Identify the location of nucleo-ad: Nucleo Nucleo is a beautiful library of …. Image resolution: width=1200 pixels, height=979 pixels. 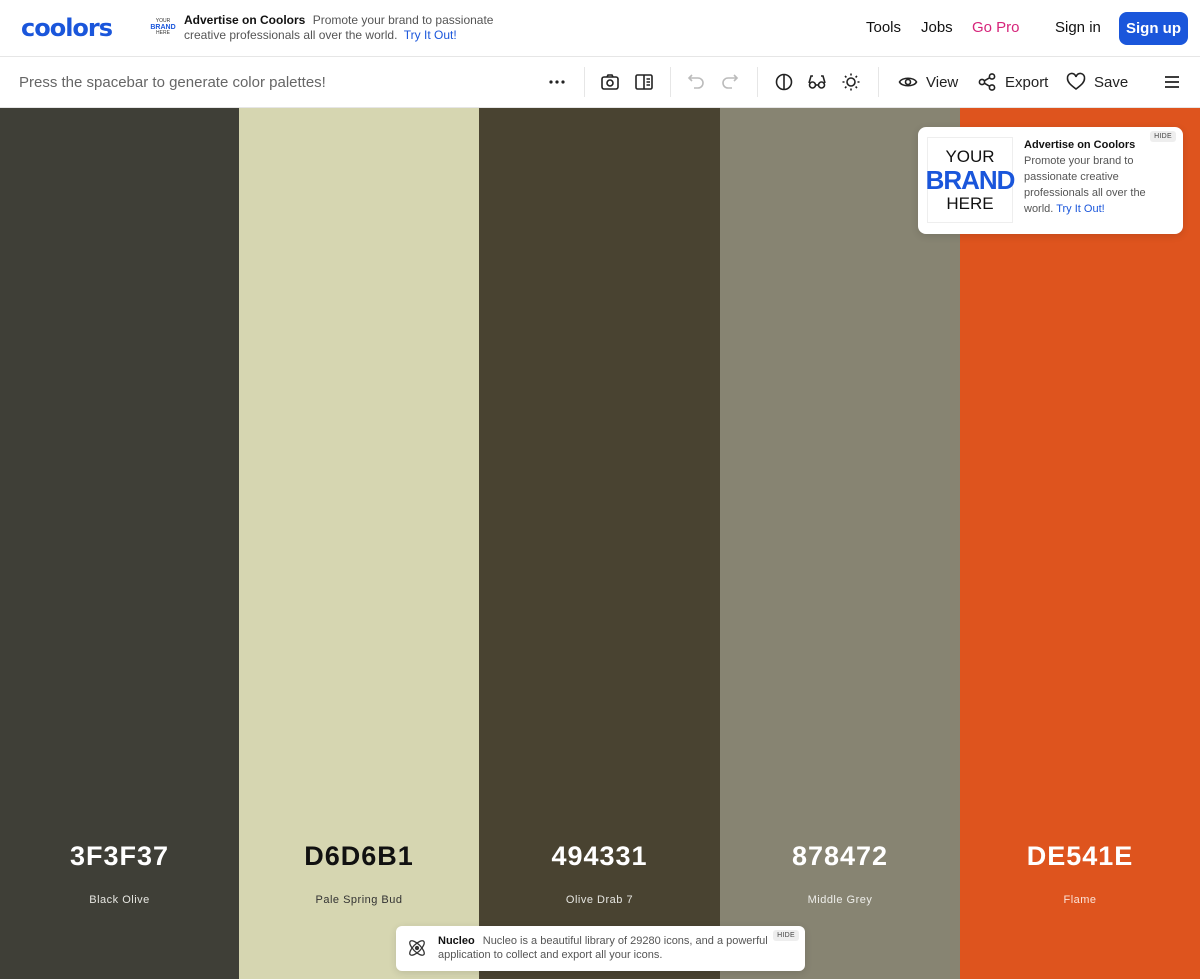
(600, 948).